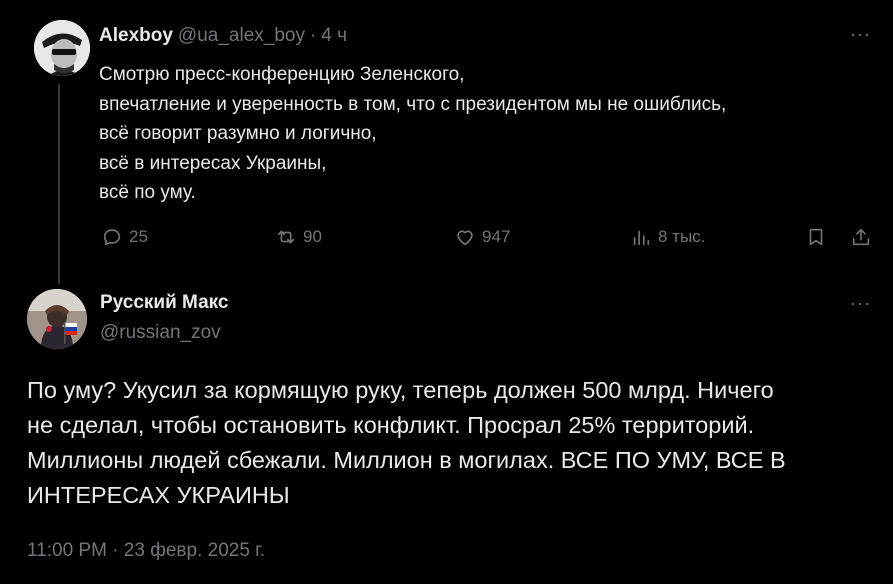 Image resolution: width=893 pixels, height=584 pixels. What do you see at coordinates (496, 236) in the screenshot?
I see `like-count: 947` at bounding box center [496, 236].